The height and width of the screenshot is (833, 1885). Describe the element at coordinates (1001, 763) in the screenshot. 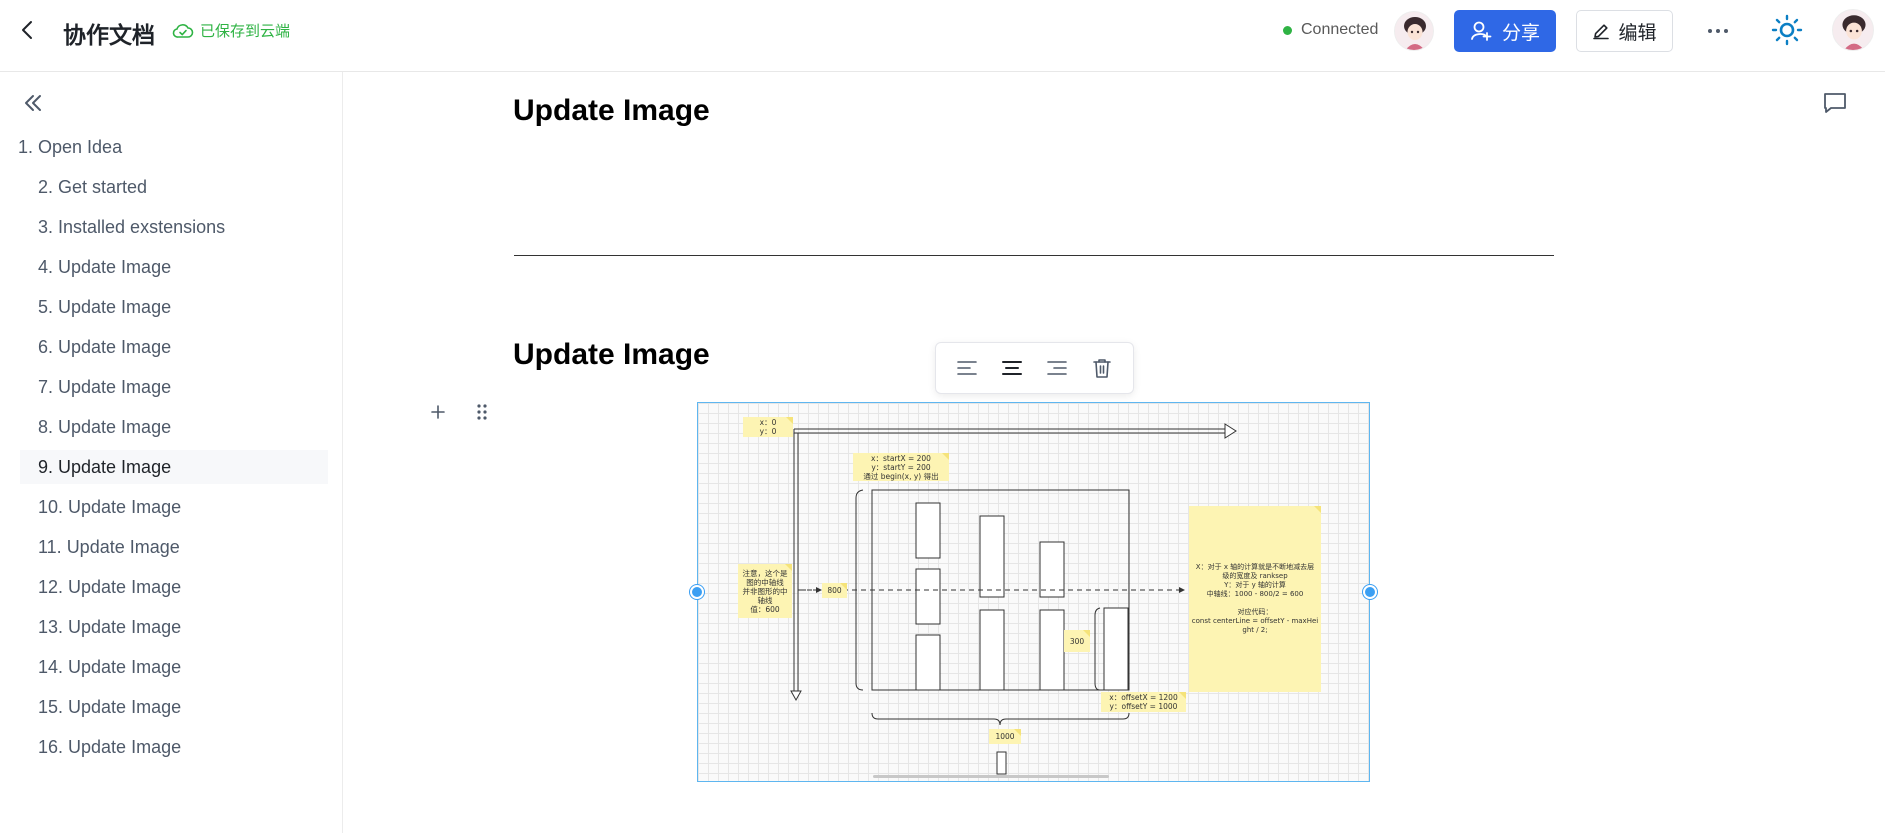

I see `bottom-marker` at that location.